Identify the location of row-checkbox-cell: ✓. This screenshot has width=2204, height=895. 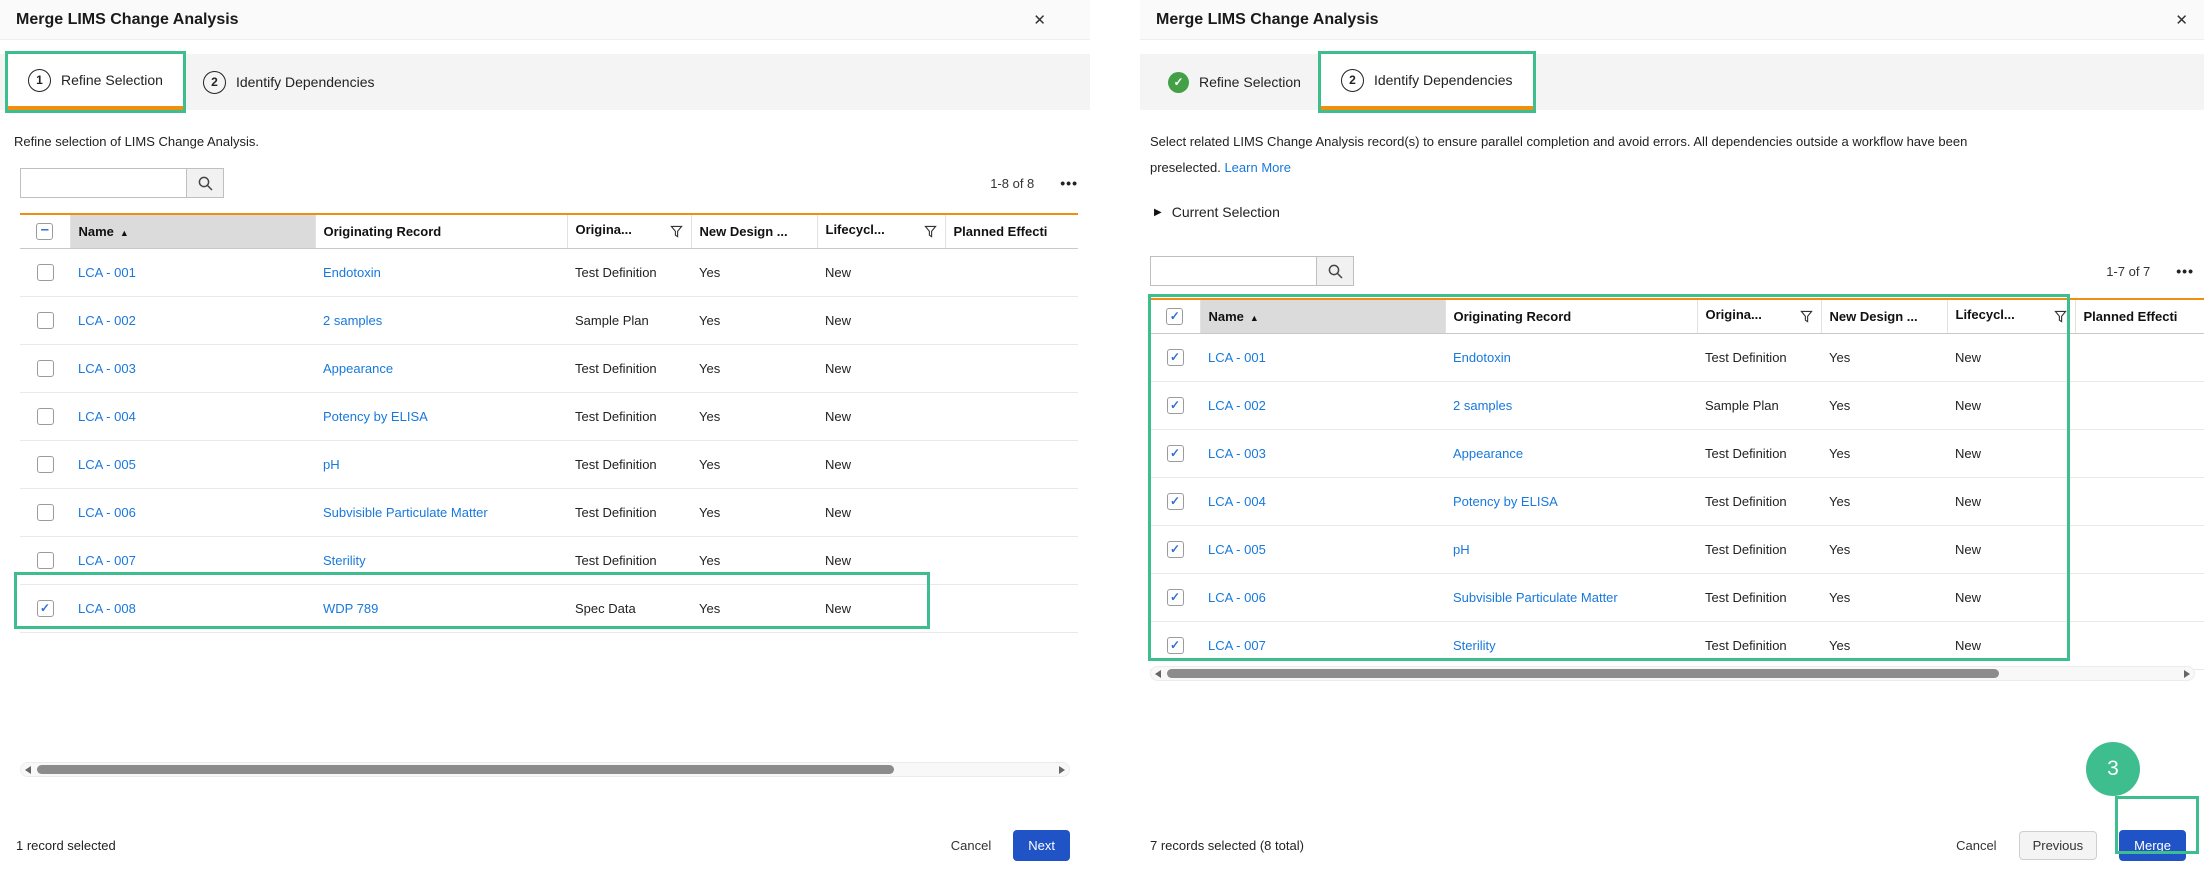
(1175, 549).